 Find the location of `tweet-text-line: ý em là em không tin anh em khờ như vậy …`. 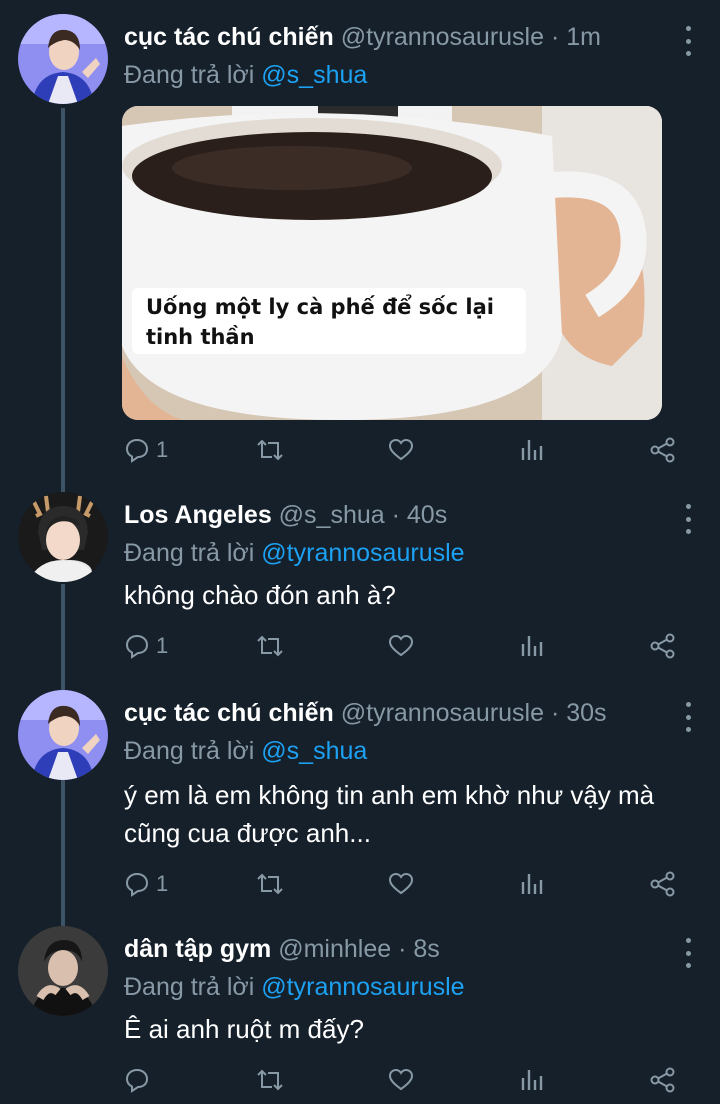

tweet-text-line: ý em là em không tin anh em khờ như vậy … is located at coordinates (389, 795).